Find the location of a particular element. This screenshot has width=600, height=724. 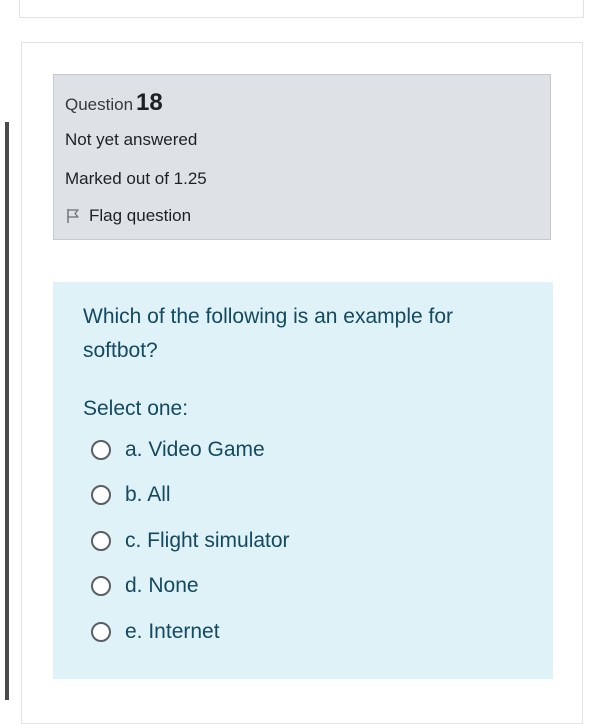

answer-option-c: c. Flight simulator is located at coordinates (190, 541).